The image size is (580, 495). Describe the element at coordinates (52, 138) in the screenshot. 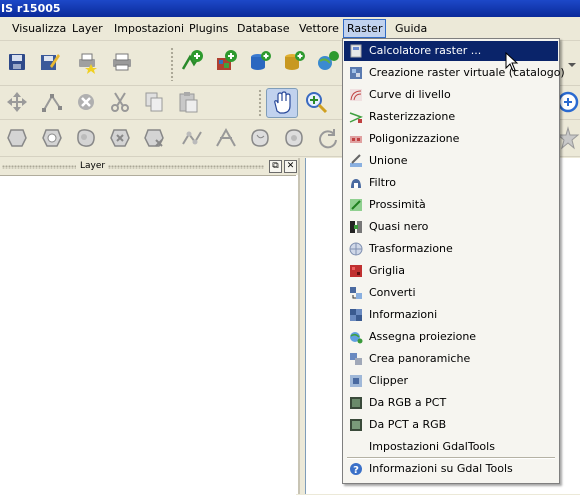

I see `add-ring-icon` at that location.